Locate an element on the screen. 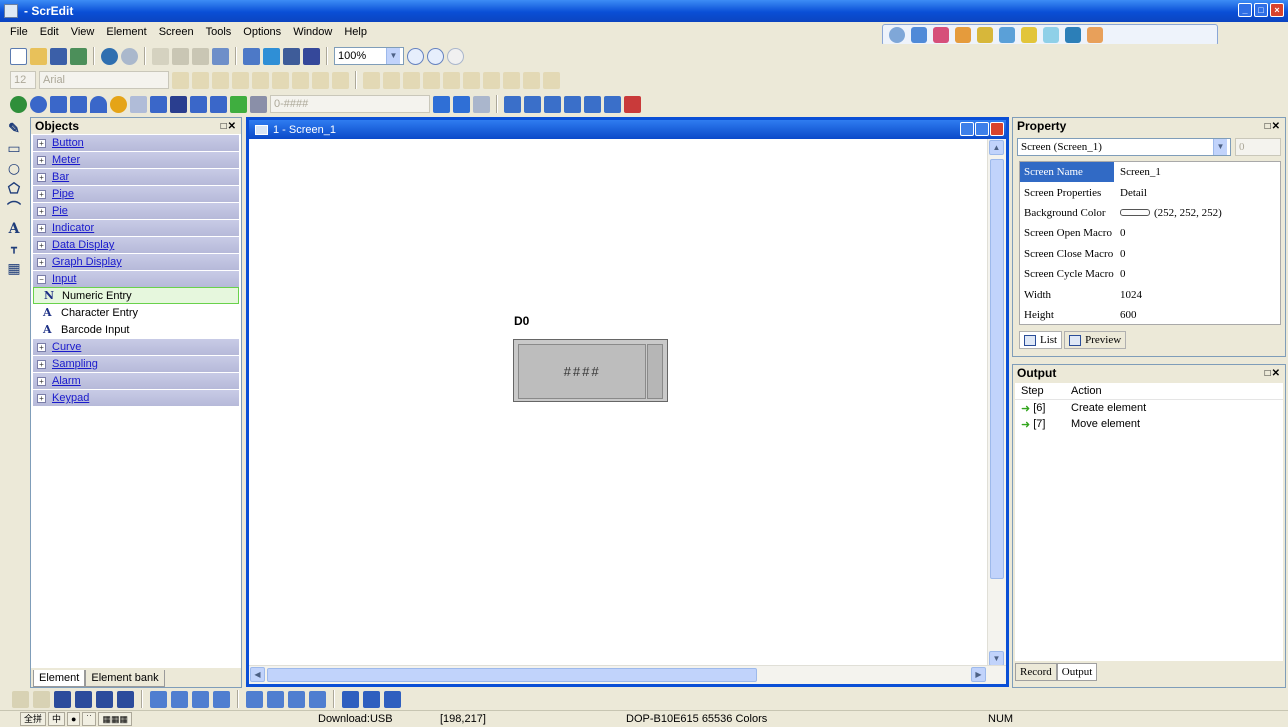 This screenshot has width=1288, height=727. ime-lang: 中 is located at coordinates (57, 719).